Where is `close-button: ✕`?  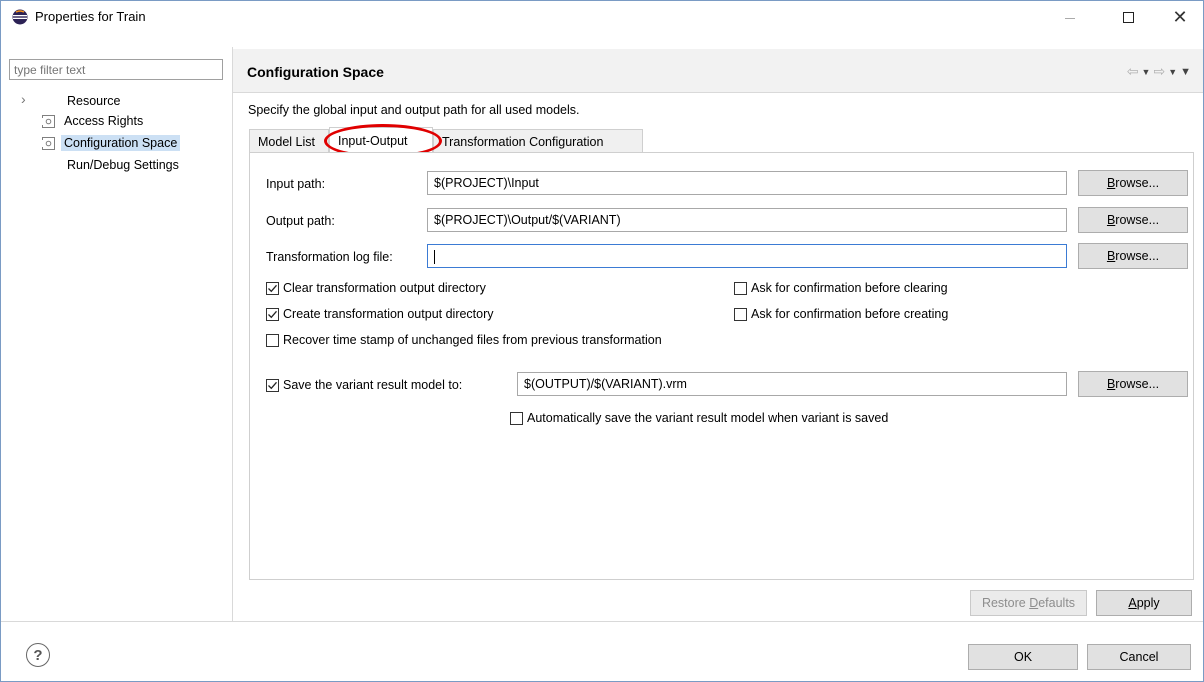 close-button: ✕ is located at coordinates (1180, 17).